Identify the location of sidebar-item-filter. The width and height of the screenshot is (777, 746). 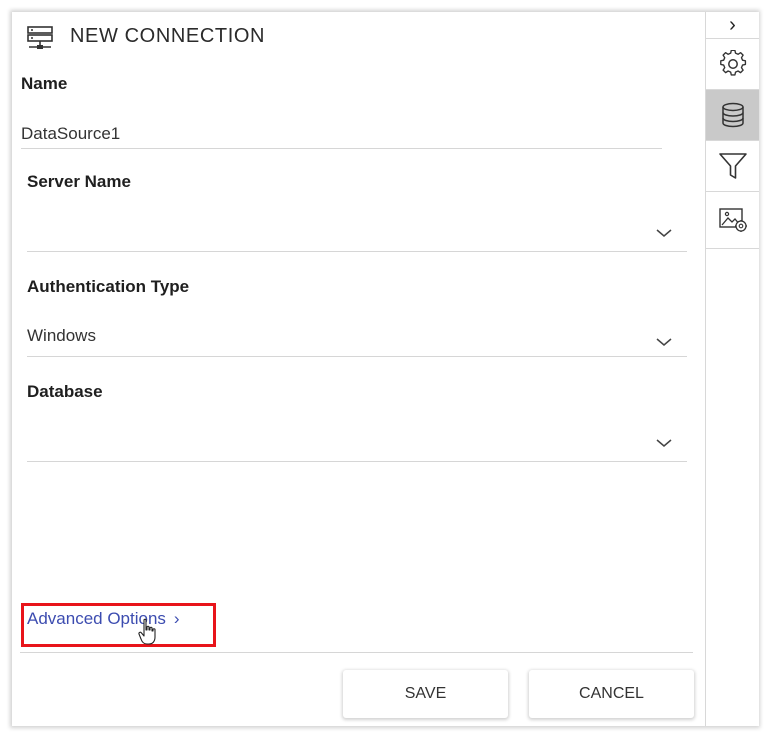
(732, 166).